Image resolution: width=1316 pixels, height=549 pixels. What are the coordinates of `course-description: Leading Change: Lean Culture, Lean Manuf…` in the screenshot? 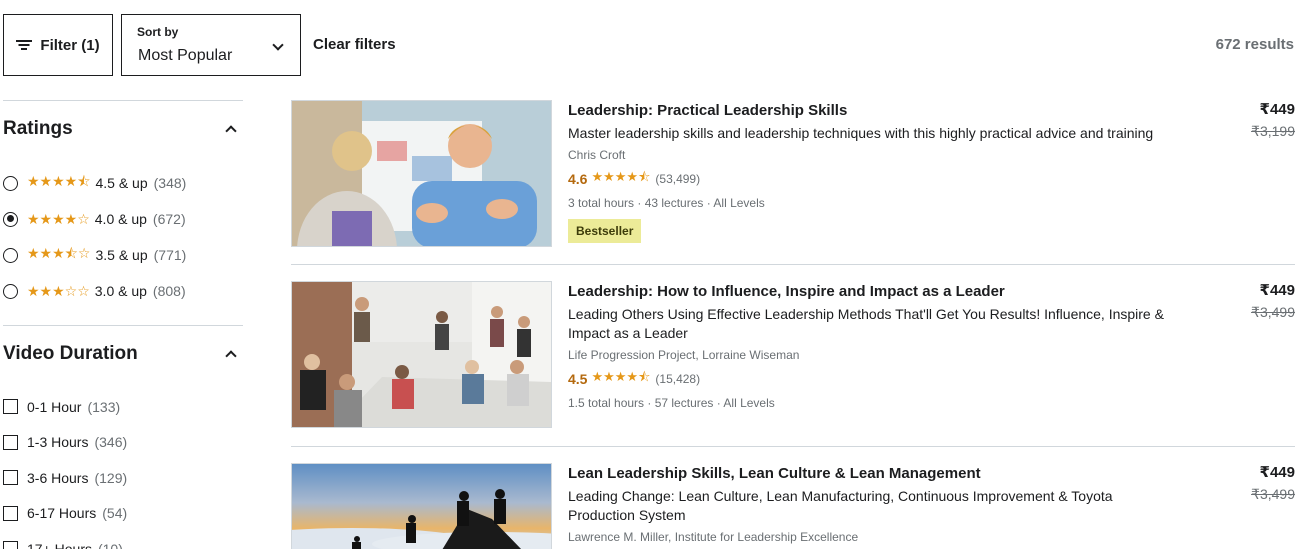 It's located at (840, 505).